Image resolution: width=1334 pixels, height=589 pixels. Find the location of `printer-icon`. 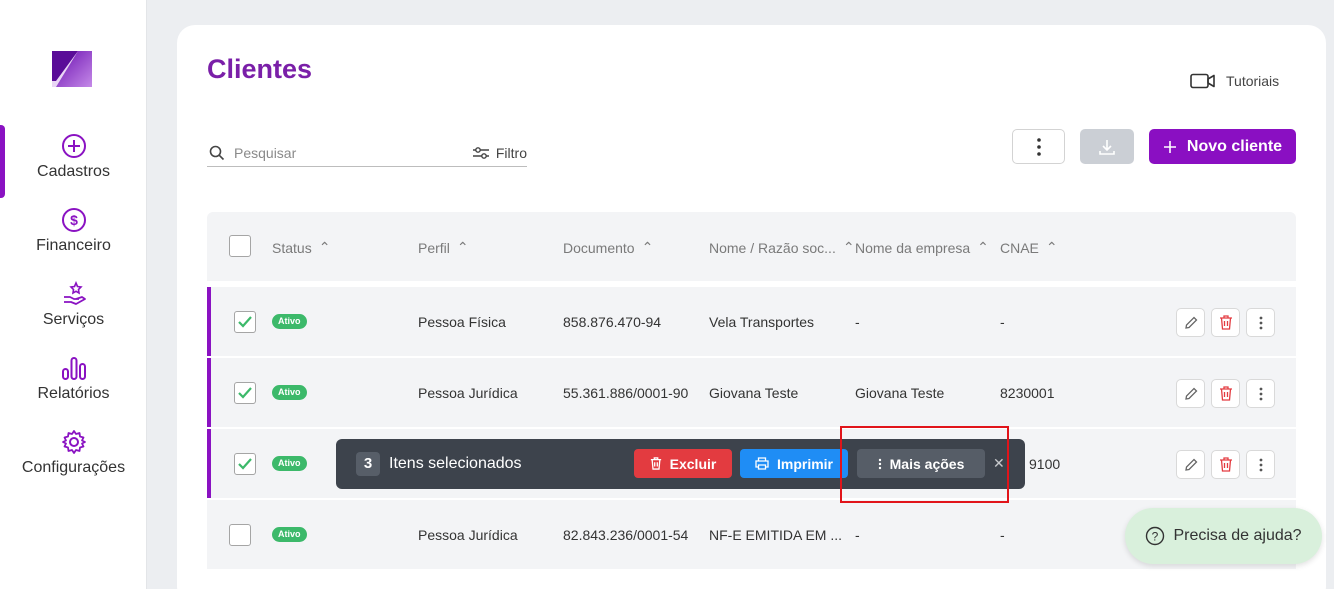

printer-icon is located at coordinates (762, 463).